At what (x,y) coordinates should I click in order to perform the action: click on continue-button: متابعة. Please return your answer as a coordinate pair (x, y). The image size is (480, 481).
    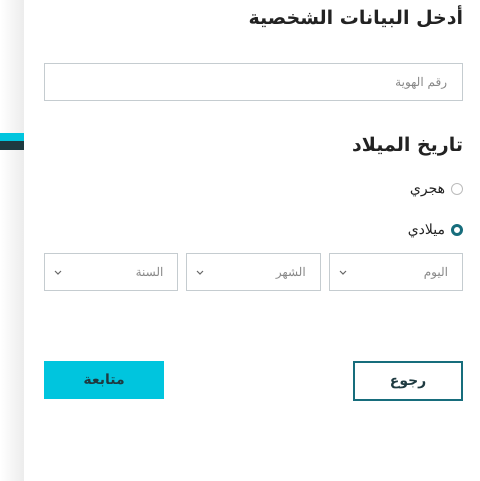
    Looking at the image, I should click on (104, 380).